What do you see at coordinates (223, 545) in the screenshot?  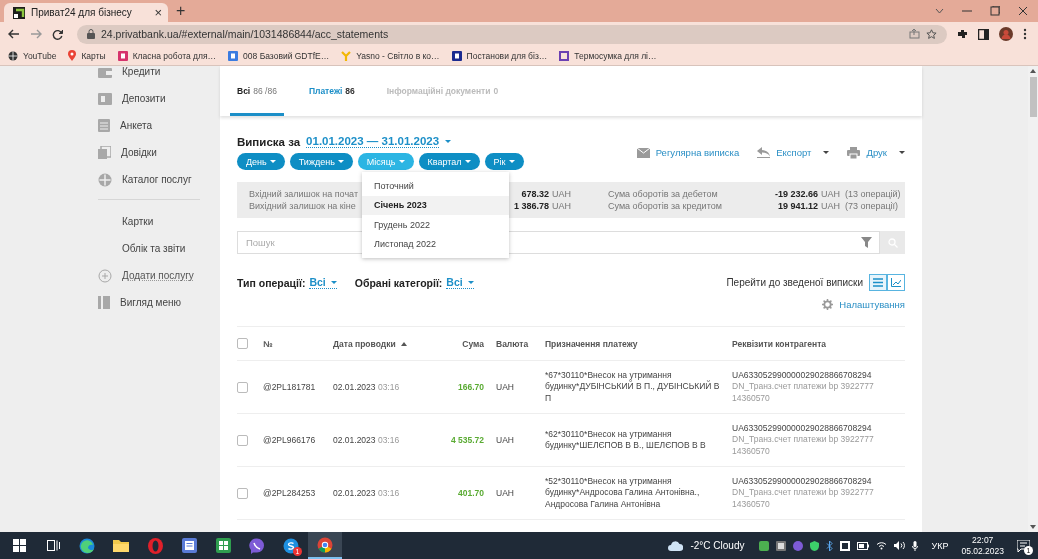 I see `spreadsheet-icon` at bounding box center [223, 545].